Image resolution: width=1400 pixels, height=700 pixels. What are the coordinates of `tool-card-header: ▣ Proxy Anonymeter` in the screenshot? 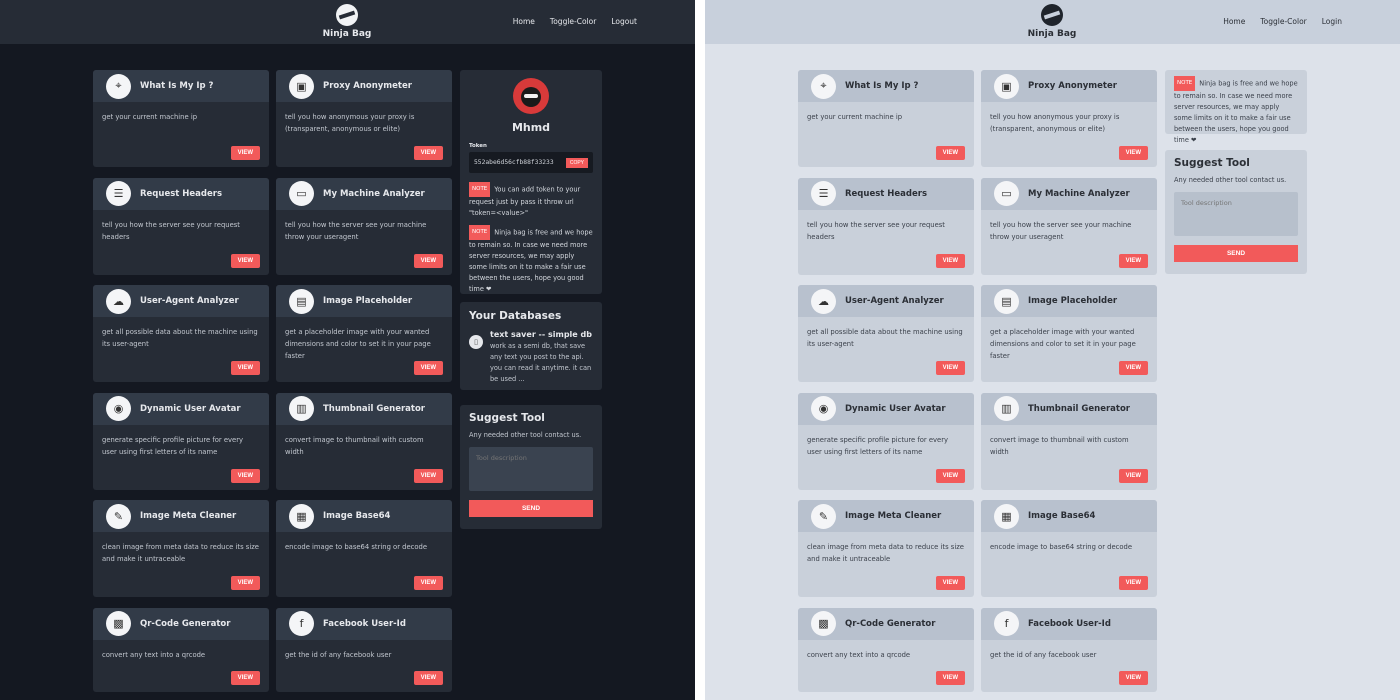 It's located at (1069, 86).